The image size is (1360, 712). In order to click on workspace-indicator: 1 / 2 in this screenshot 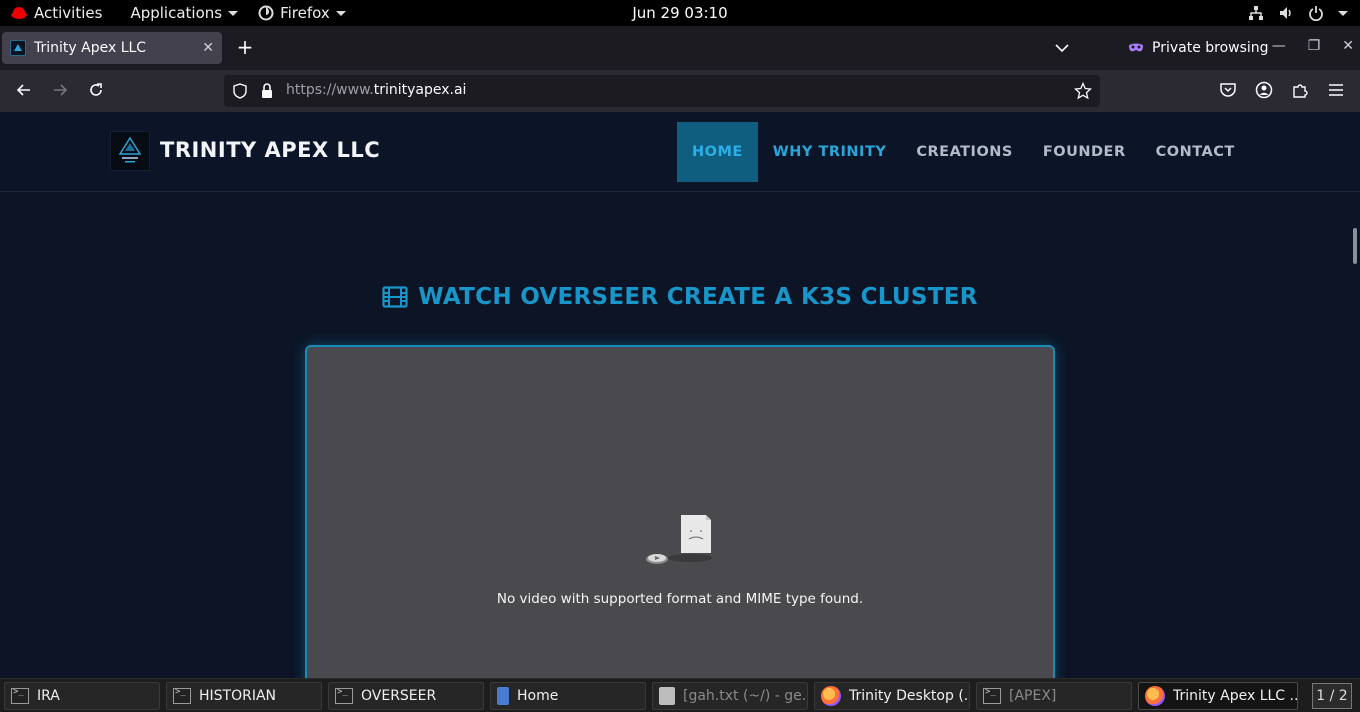, I will do `click(1332, 696)`.